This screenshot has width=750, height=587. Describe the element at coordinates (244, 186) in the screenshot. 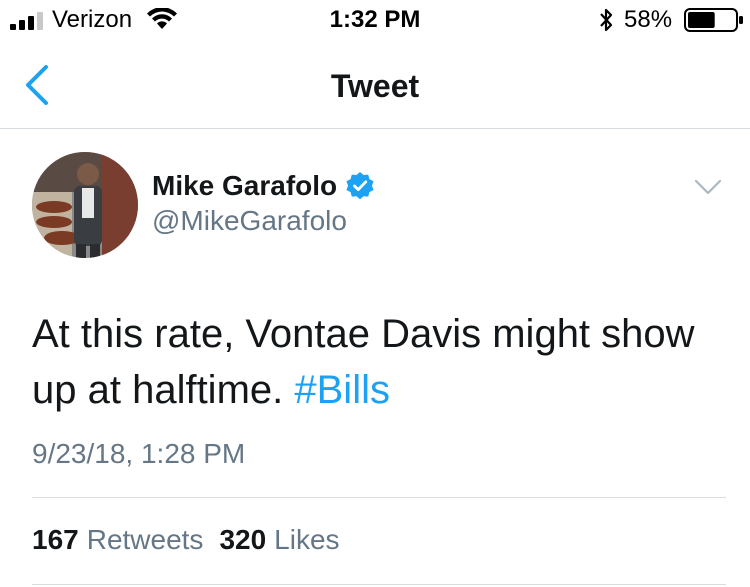

I see `author-name: Mike Garafolo` at that location.